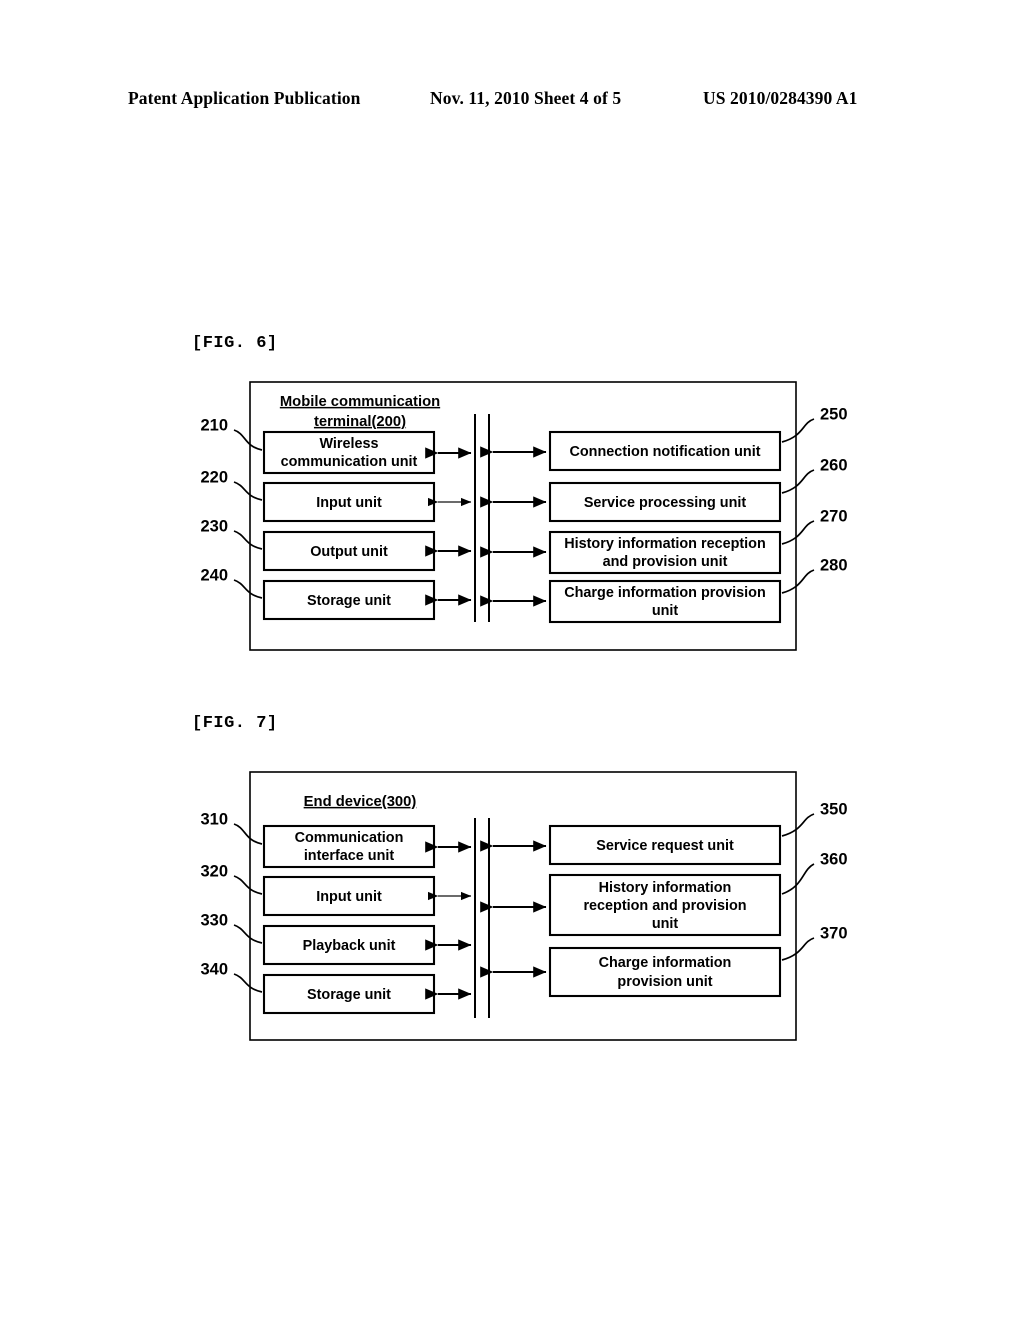 This screenshot has width=1024, height=1320. I want to click on unit-box-370-label-line-2: provision unit, so click(664, 982).